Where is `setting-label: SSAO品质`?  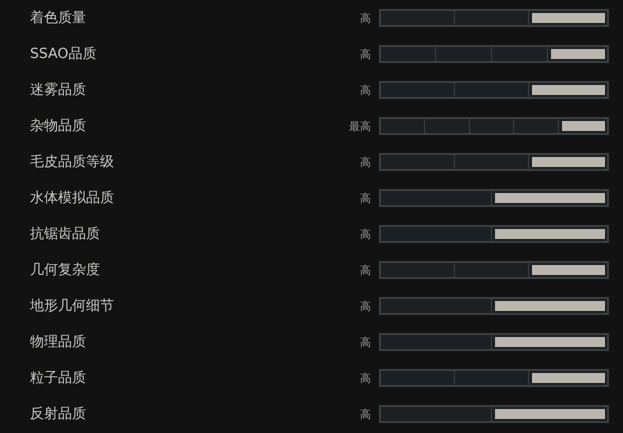 setting-label: SSAO品质 is located at coordinates (64, 54).